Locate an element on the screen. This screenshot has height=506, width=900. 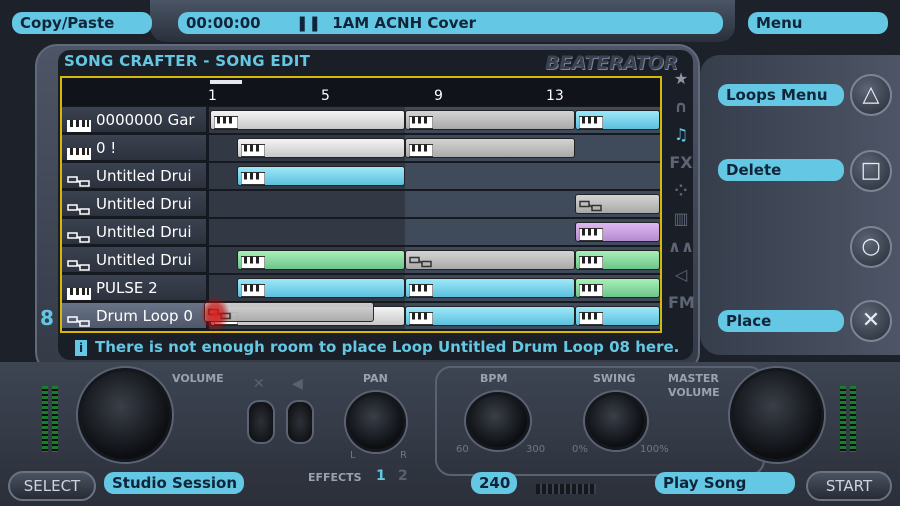
track-label: 0000000 Gar is located at coordinates (134, 120).